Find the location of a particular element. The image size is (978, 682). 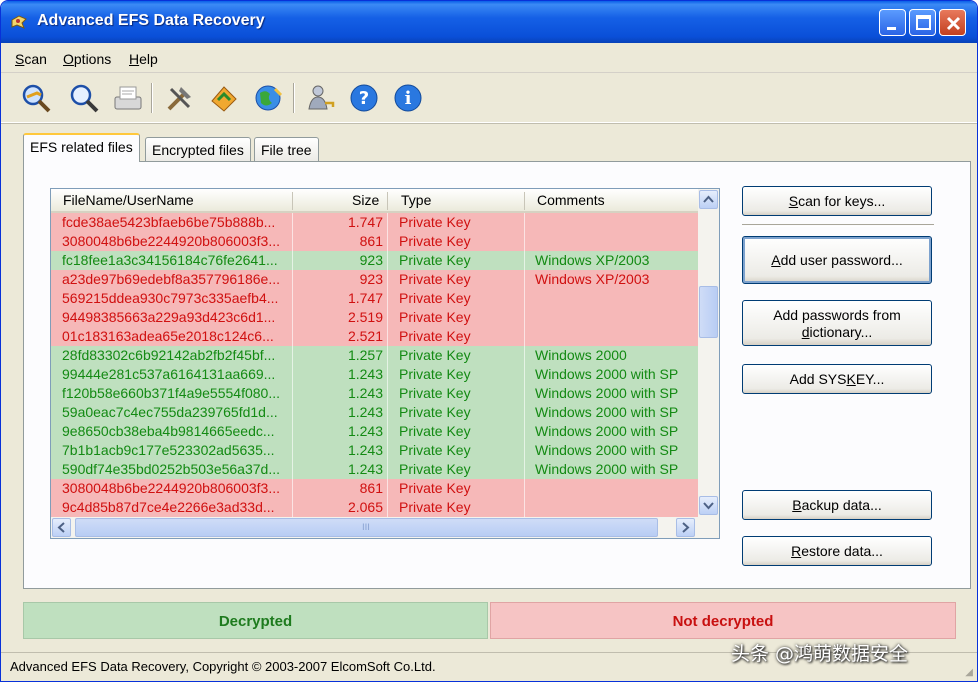

arrow-right-icon is located at coordinates (686, 527).